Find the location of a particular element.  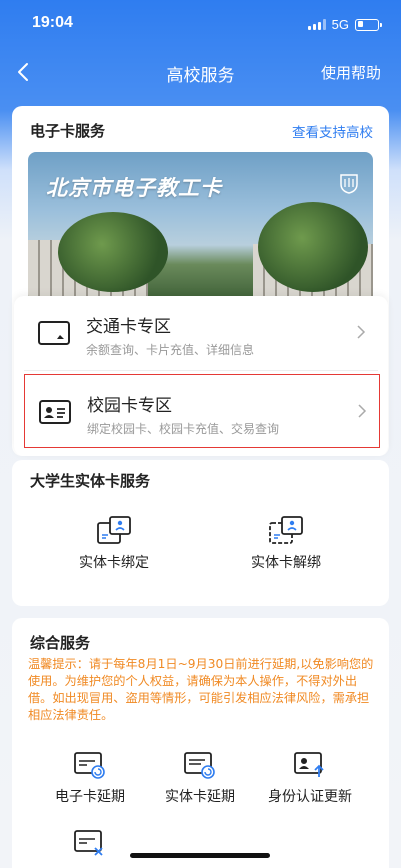

ecard-extend-button: 电子卡延期 is located at coordinates (90, 778).